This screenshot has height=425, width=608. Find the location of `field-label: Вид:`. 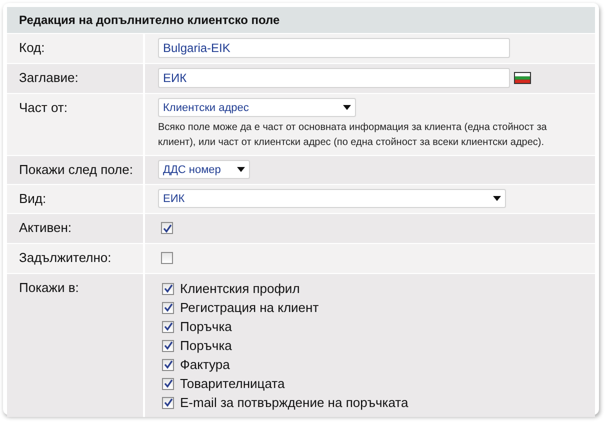

field-label: Вид: is located at coordinates (32, 198).